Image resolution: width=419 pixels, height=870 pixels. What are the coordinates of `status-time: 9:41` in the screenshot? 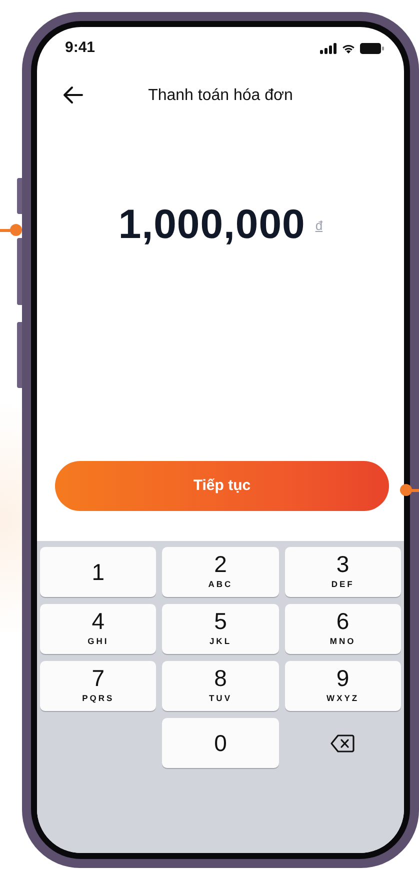 It's located at (80, 48).